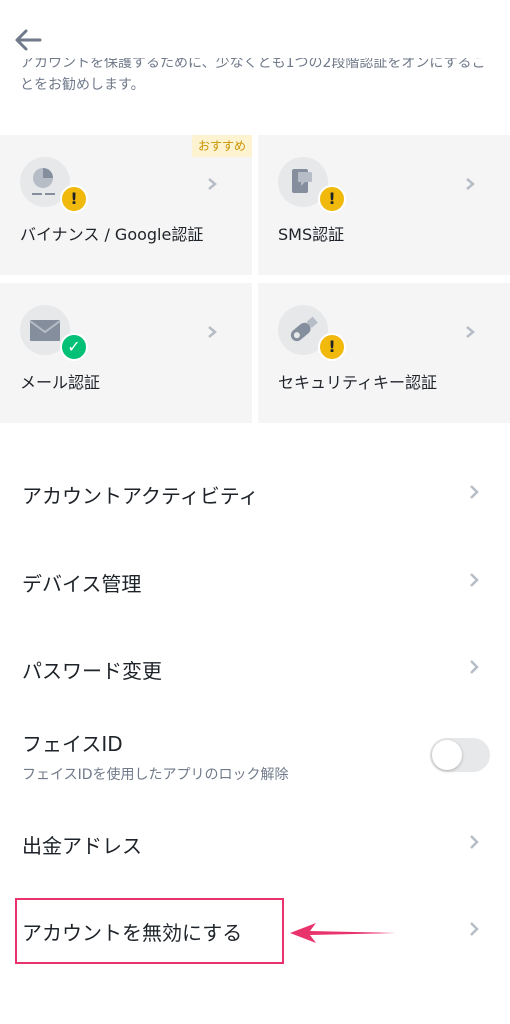  Describe the element at coordinates (74, 347) in the screenshot. I see `check-icon: ✓` at that location.